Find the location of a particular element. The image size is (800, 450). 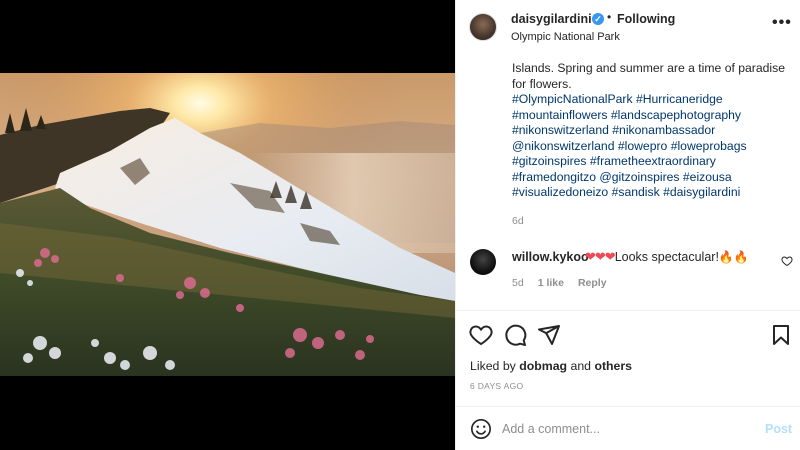

post-actions: Liked by dobmag and others 6 DAYS AGO is located at coordinates (628, 365).